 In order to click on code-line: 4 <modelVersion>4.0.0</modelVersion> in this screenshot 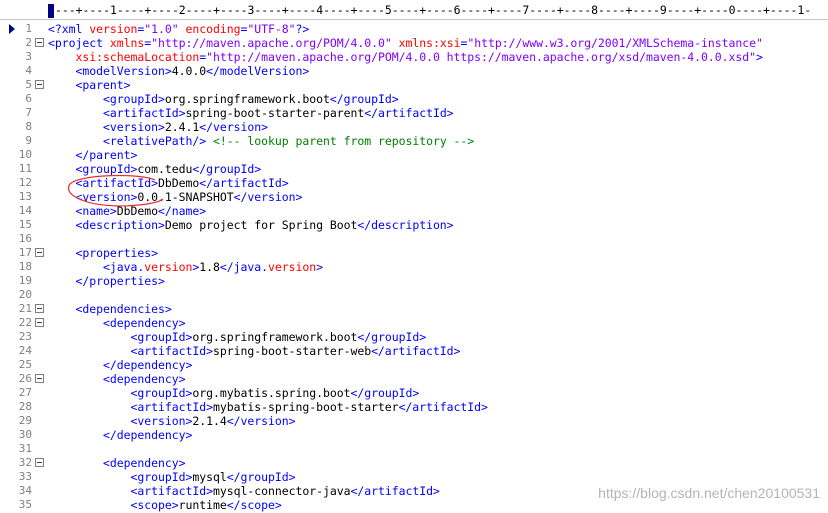, I will do `click(414, 71)`.